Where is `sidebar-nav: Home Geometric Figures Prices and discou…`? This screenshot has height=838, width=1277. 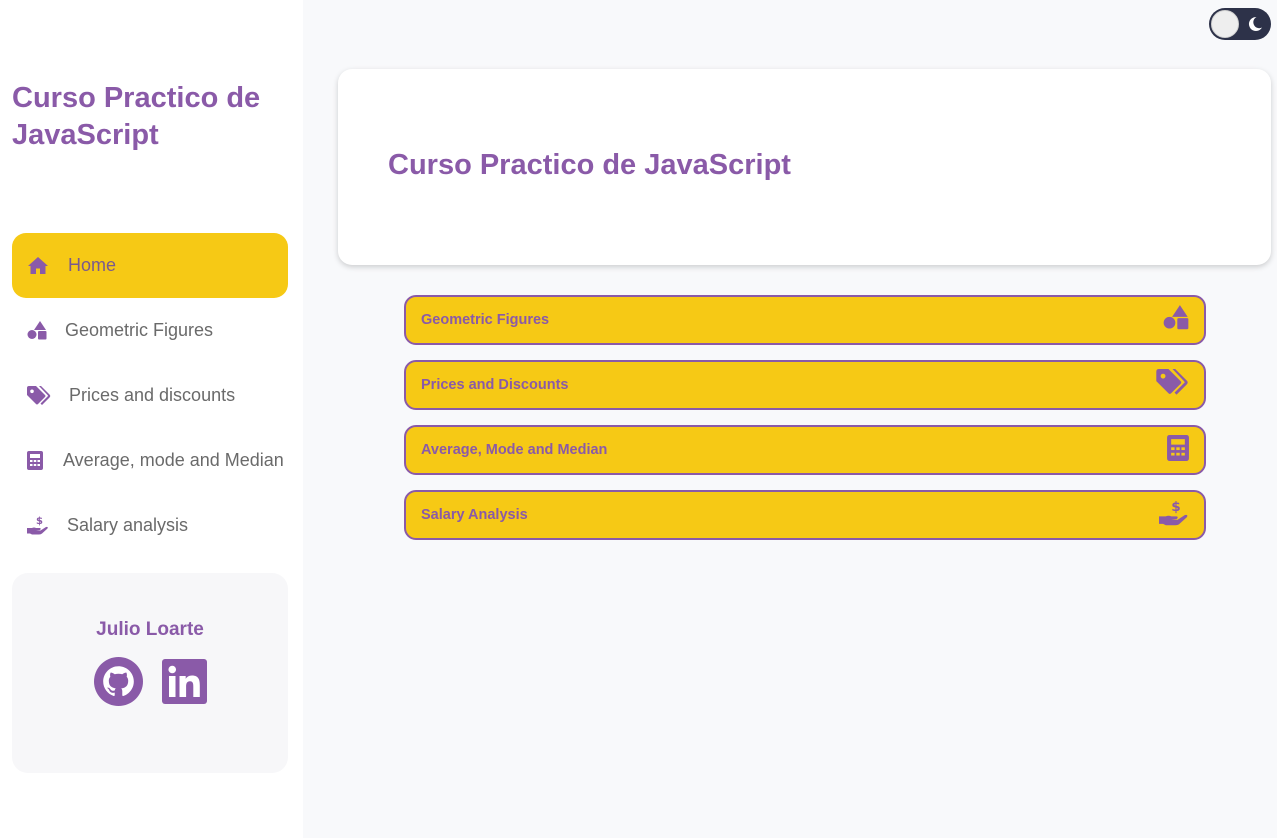 sidebar-nav: Home Geometric Figures Prices and discou… is located at coordinates (150, 395).